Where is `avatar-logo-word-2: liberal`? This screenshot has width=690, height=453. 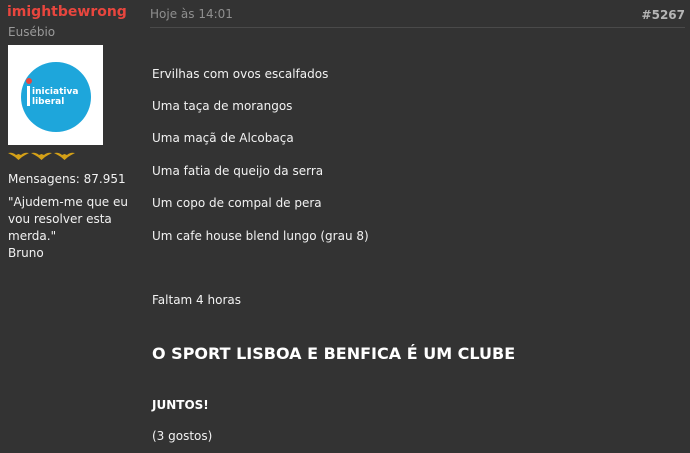
avatar-logo-word-2: liberal is located at coordinates (48, 102).